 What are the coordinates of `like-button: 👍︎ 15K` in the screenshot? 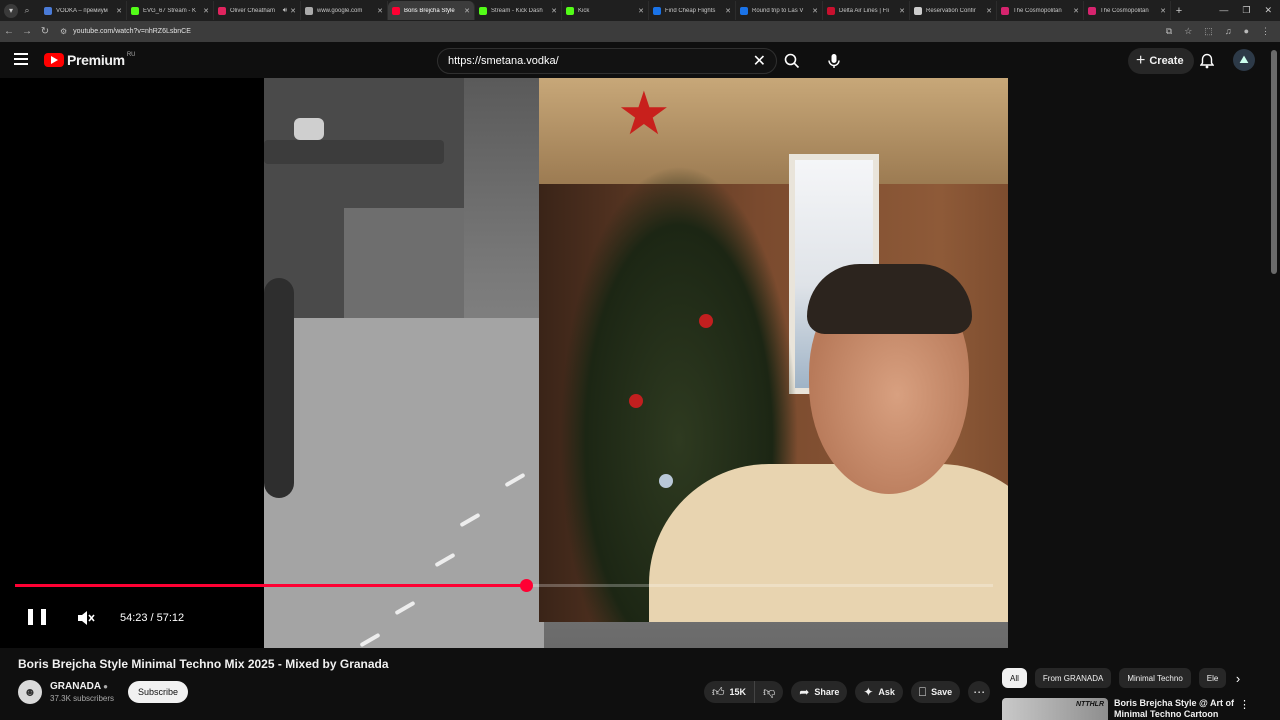 It's located at (730, 692).